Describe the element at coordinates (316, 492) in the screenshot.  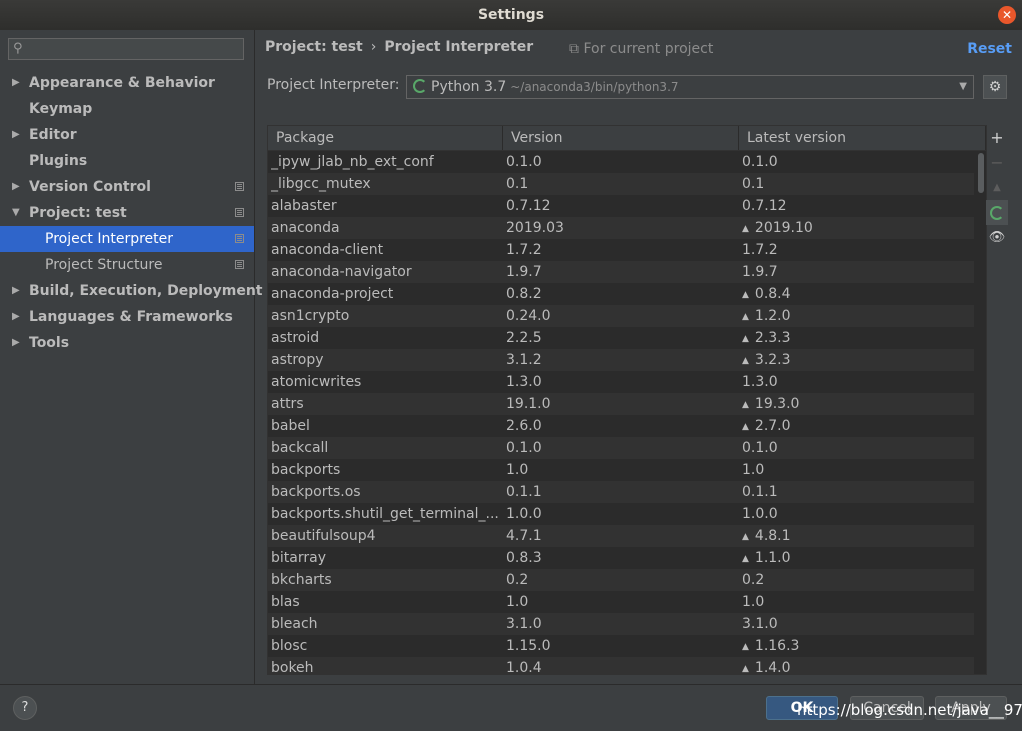
I see `package-name: backports.os` at that location.